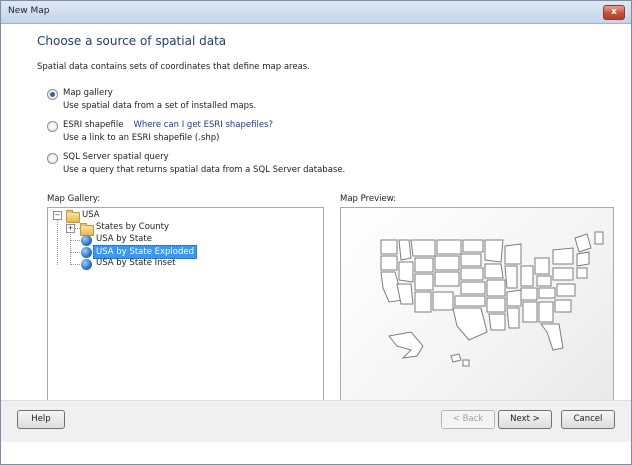 Image resolution: width=632 pixels, height=465 pixels. I want to click on title-bar: New Map x, so click(316, 12).